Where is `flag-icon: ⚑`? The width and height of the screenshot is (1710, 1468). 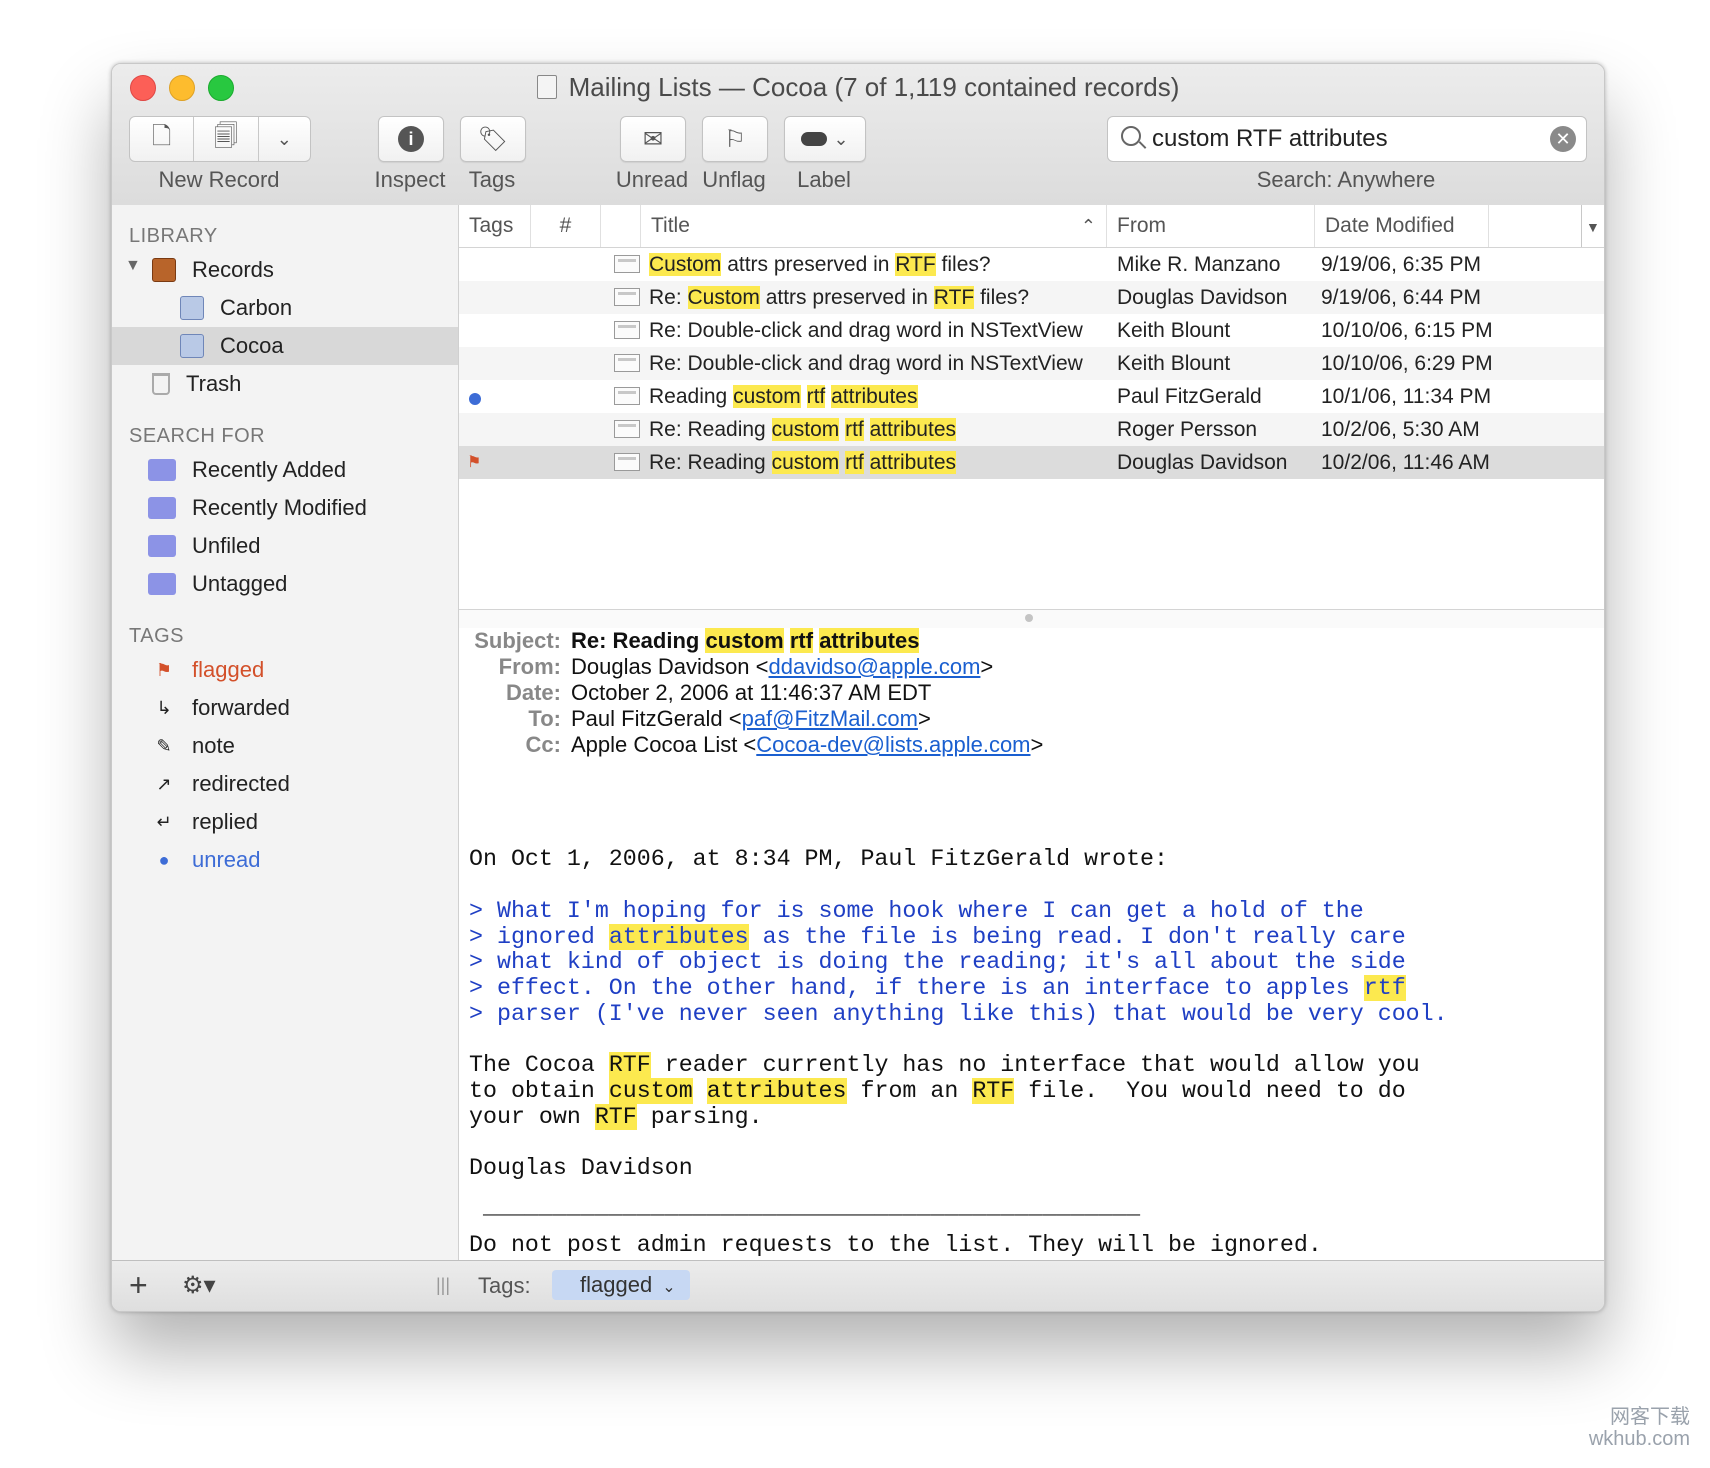 flag-icon: ⚑ is located at coordinates (474, 462).